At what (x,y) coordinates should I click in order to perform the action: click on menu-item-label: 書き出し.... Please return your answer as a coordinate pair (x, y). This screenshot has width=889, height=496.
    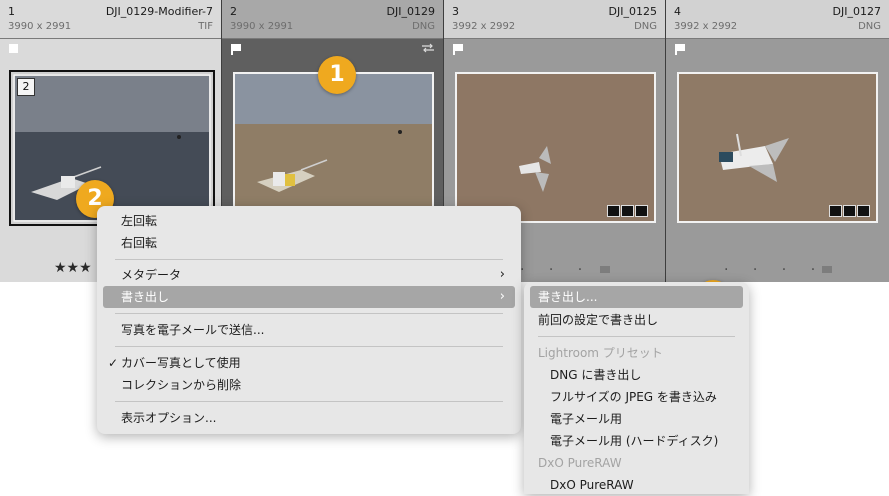
    Looking at the image, I should click on (568, 297).